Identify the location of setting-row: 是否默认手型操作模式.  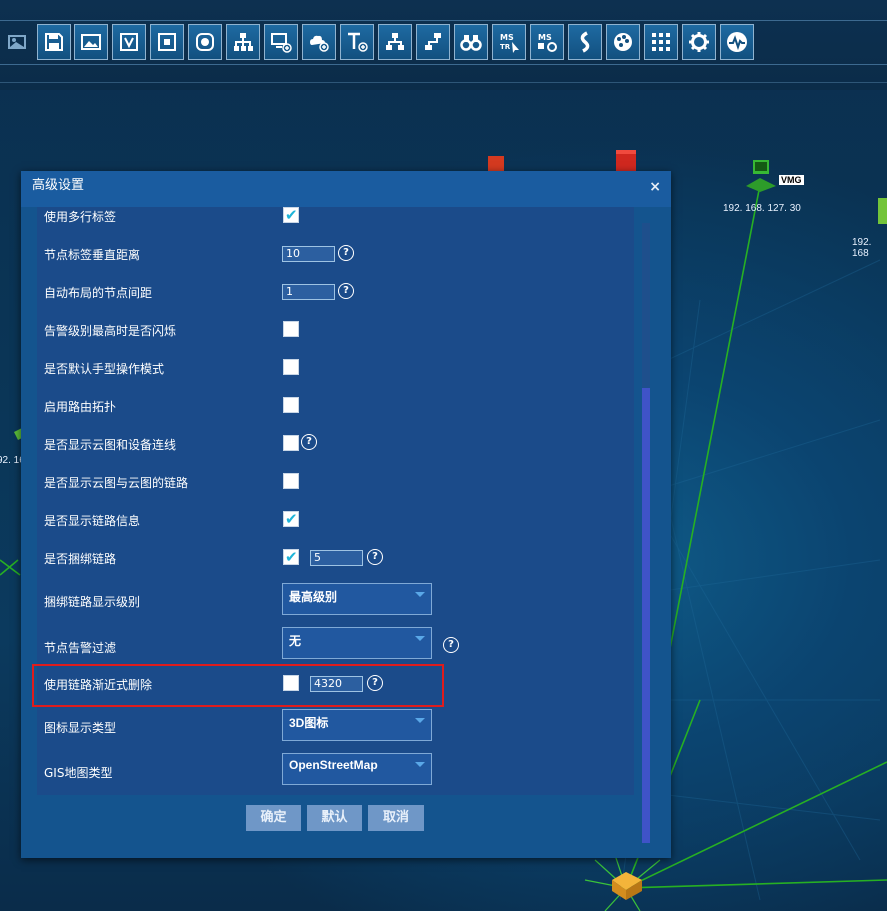
(335, 368).